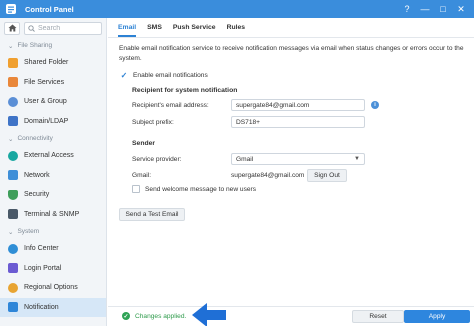 The width and height of the screenshot is (474, 326). What do you see at coordinates (437, 316) in the screenshot?
I see `apply-button: Apply` at bounding box center [437, 316].